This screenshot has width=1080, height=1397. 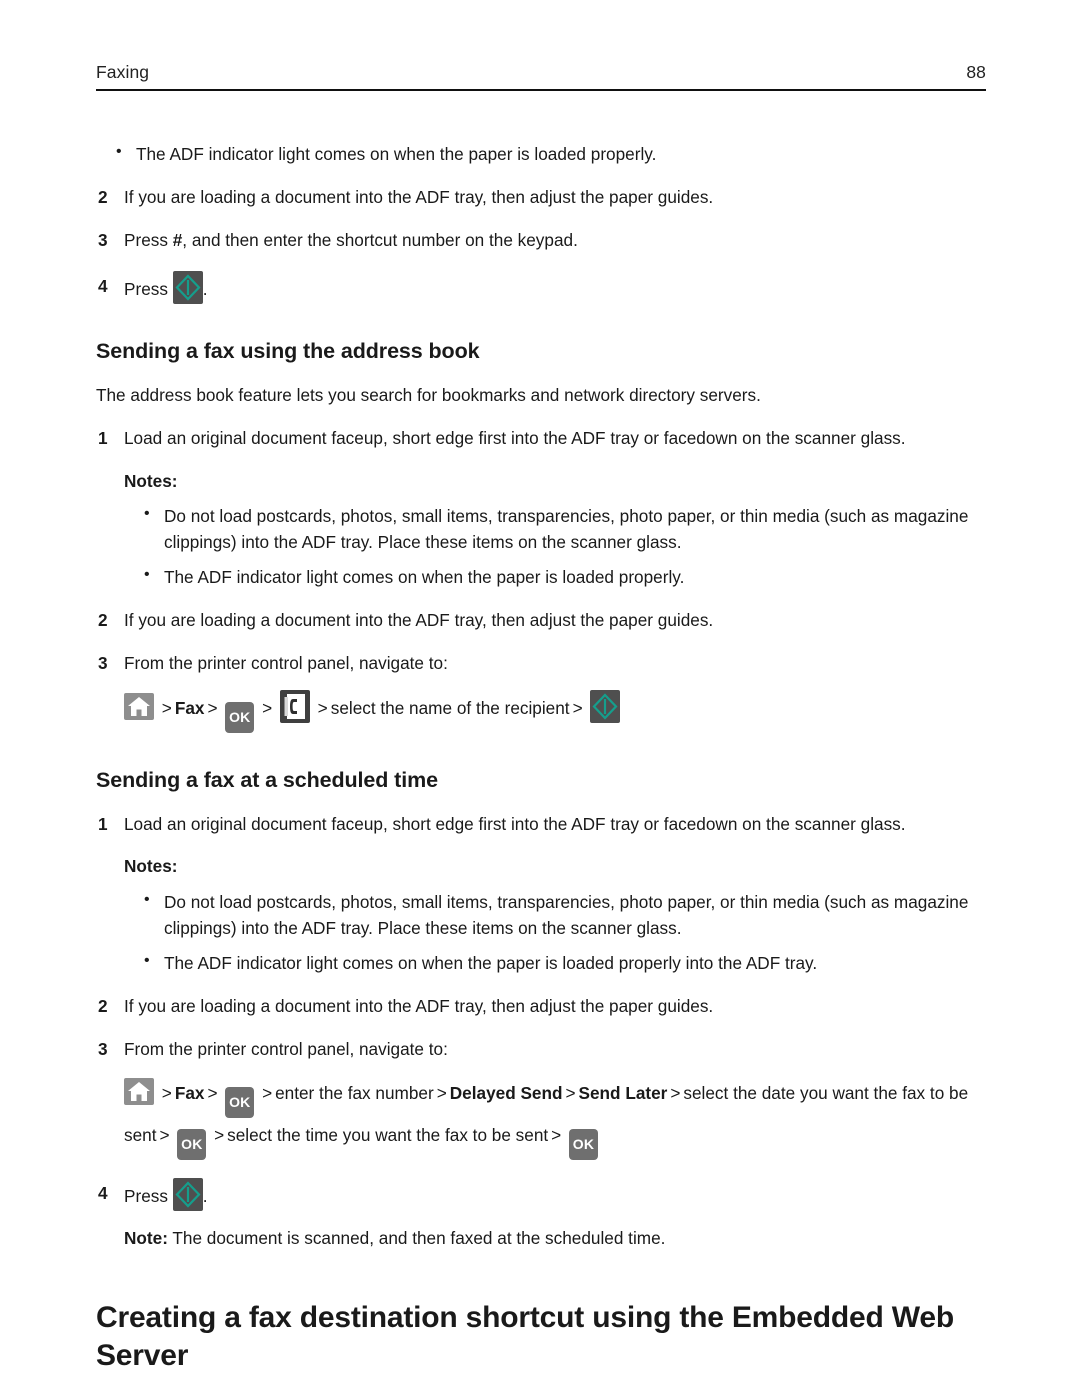 I want to click on page-header: Faxing 88, so click(x=541, y=76).